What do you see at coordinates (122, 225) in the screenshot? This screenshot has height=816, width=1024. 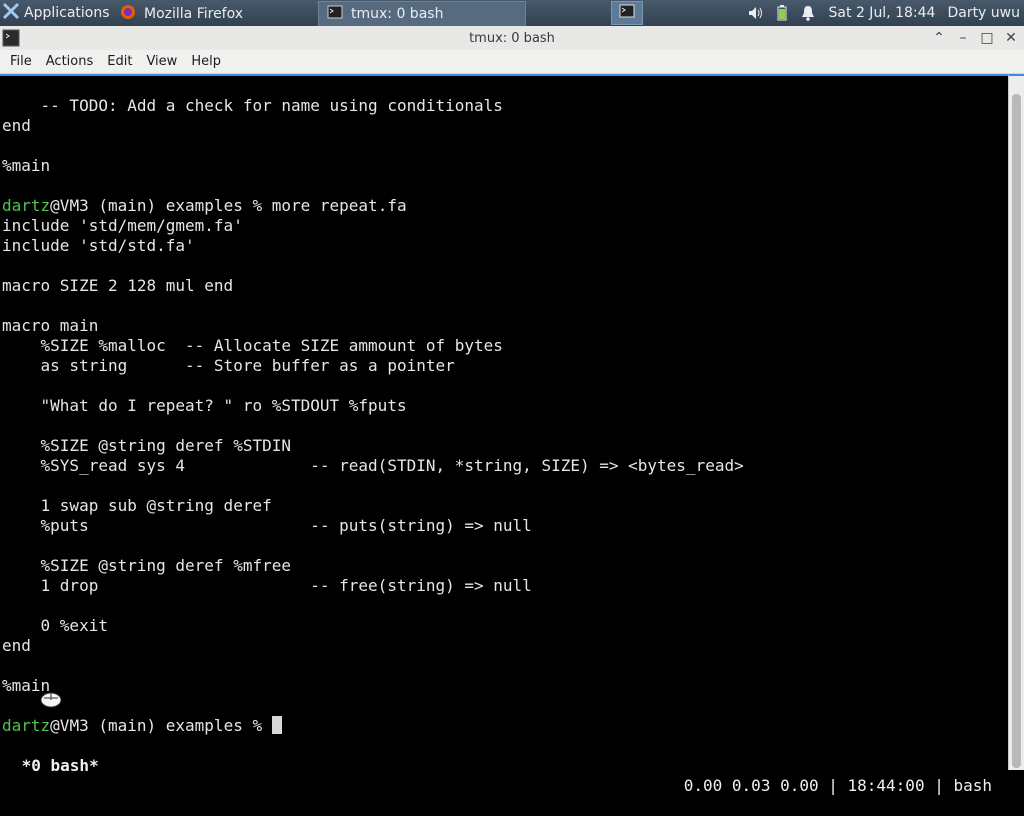 I see `line-text: include 'std/mem/gmem.fa'` at bounding box center [122, 225].